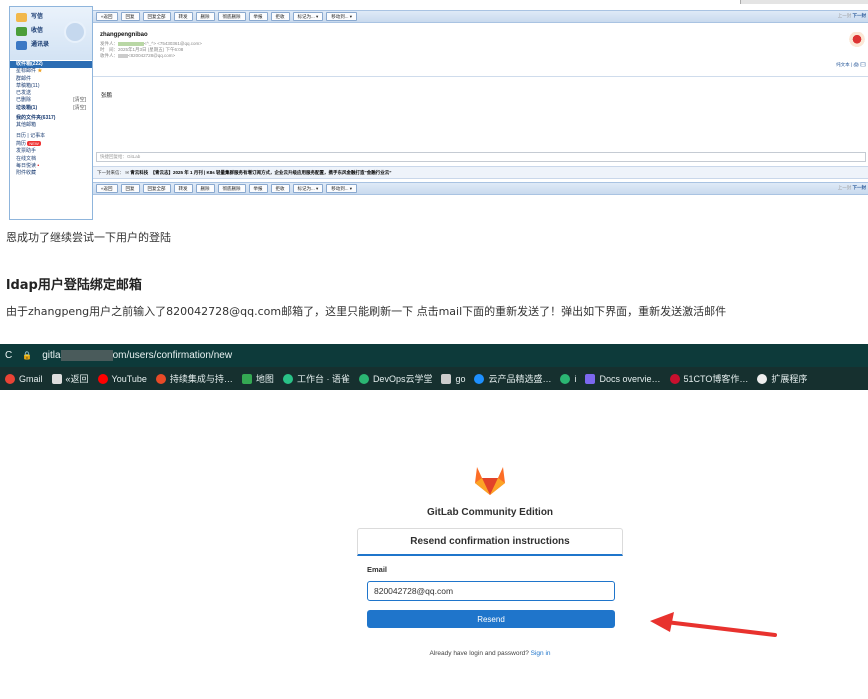 The width and height of the screenshot is (868, 699). Describe the element at coordinates (490, 653) in the screenshot. I see `signin-prompt: Already have login and password? Sign in` at that location.